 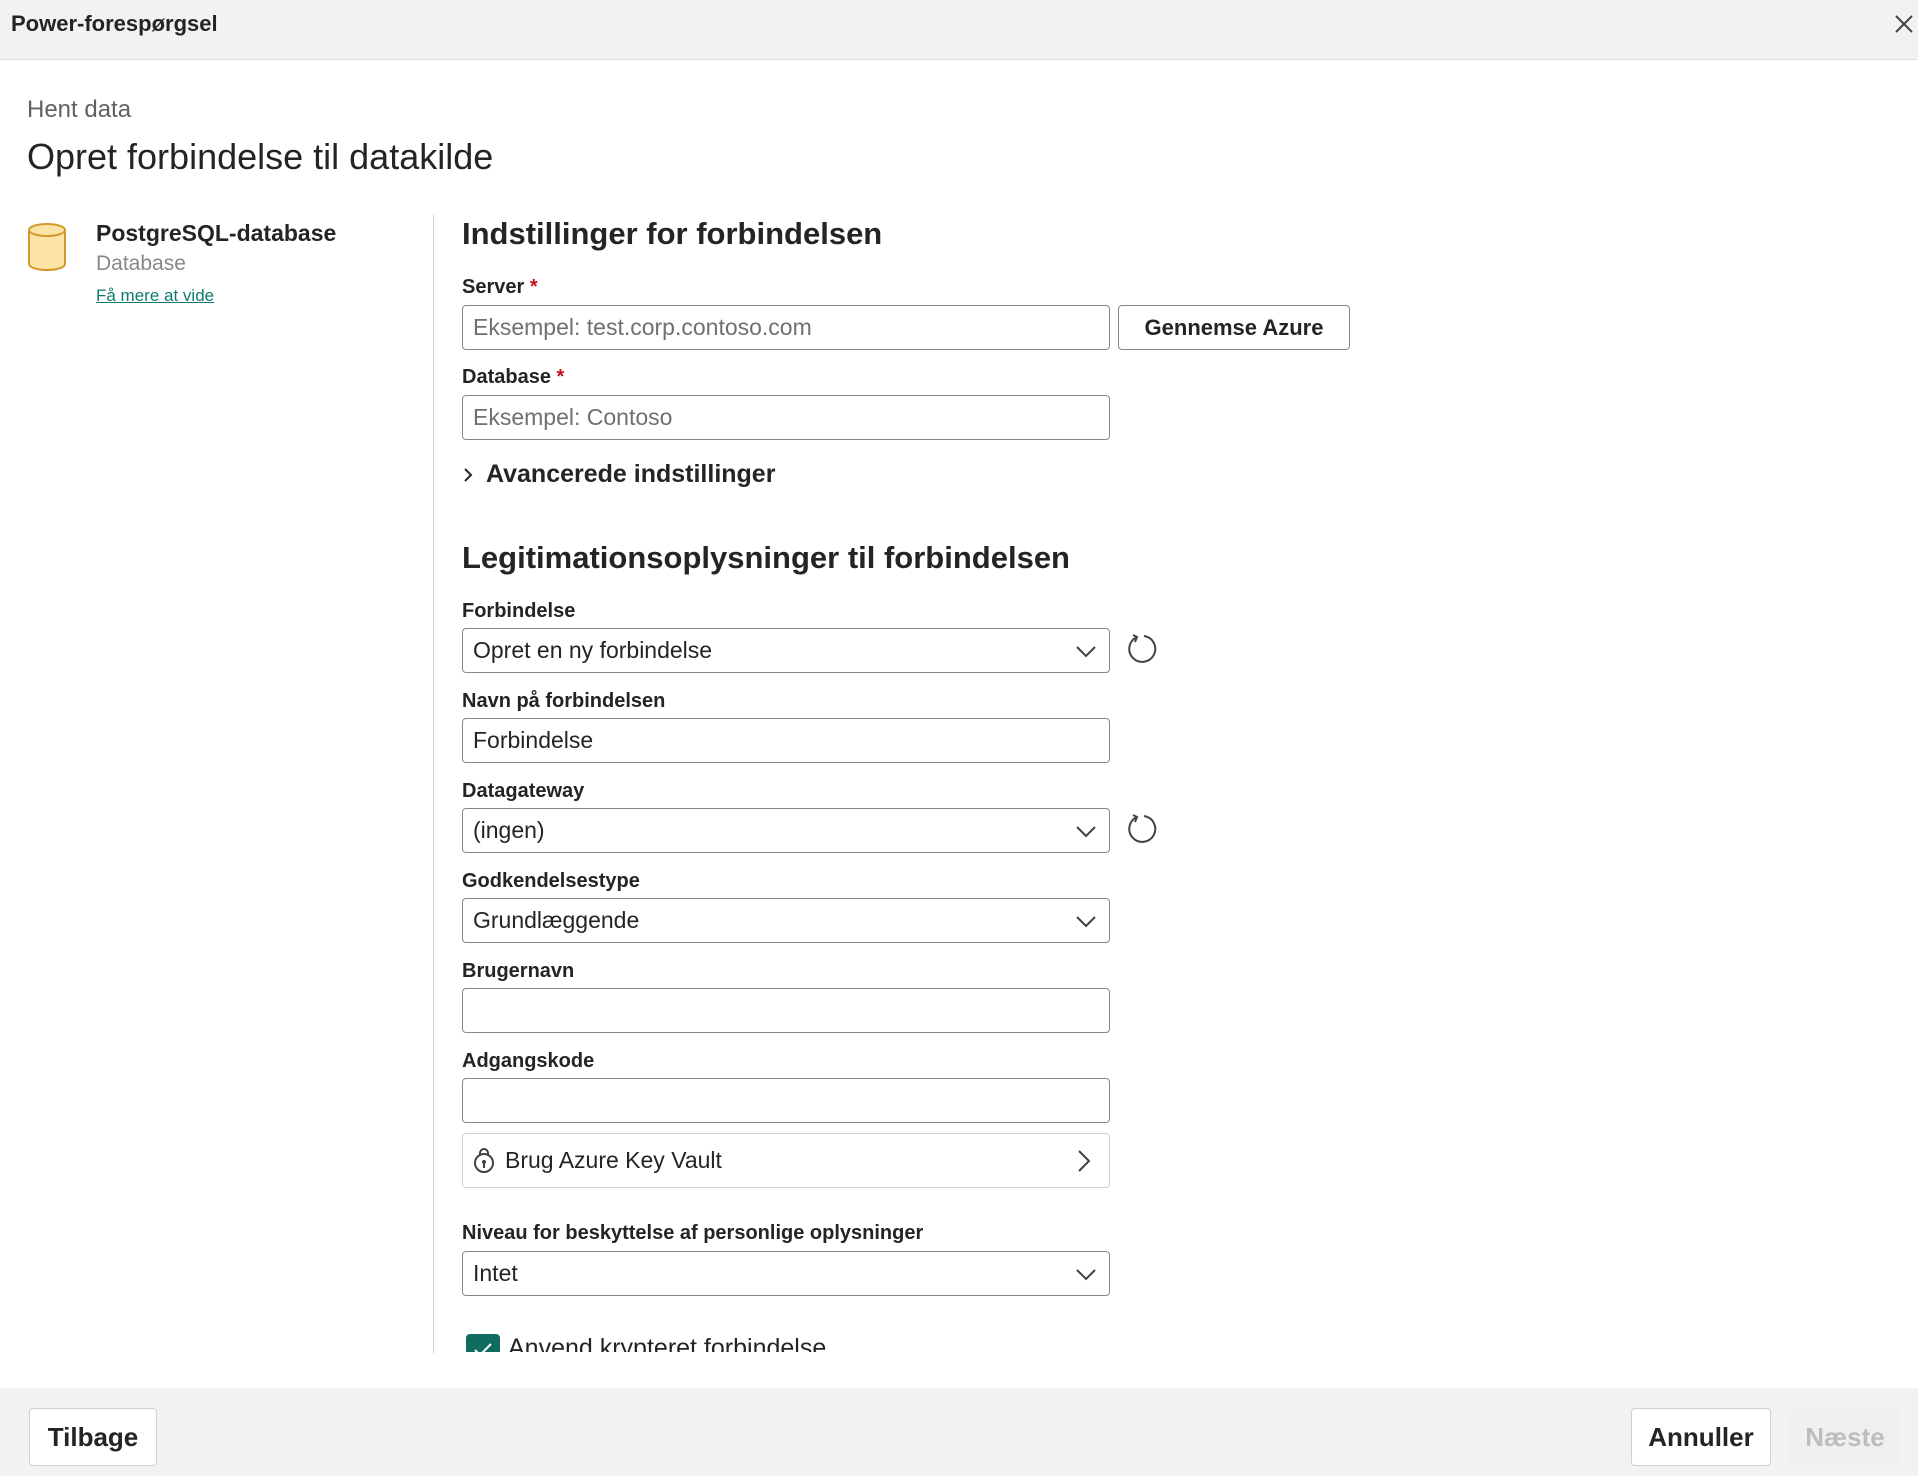 What do you see at coordinates (786, 1010) in the screenshot?
I see `username-input` at bounding box center [786, 1010].